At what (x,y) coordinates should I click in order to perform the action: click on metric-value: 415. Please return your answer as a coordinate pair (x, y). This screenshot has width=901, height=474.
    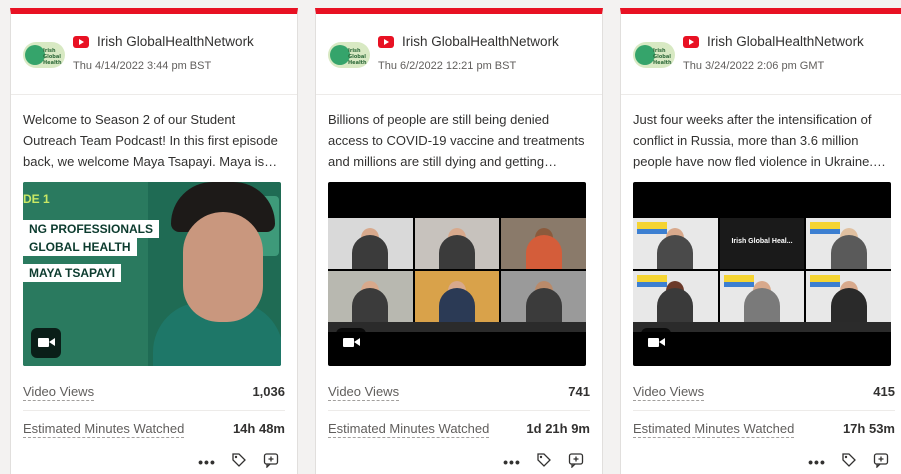
    Looking at the image, I should click on (884, 391).